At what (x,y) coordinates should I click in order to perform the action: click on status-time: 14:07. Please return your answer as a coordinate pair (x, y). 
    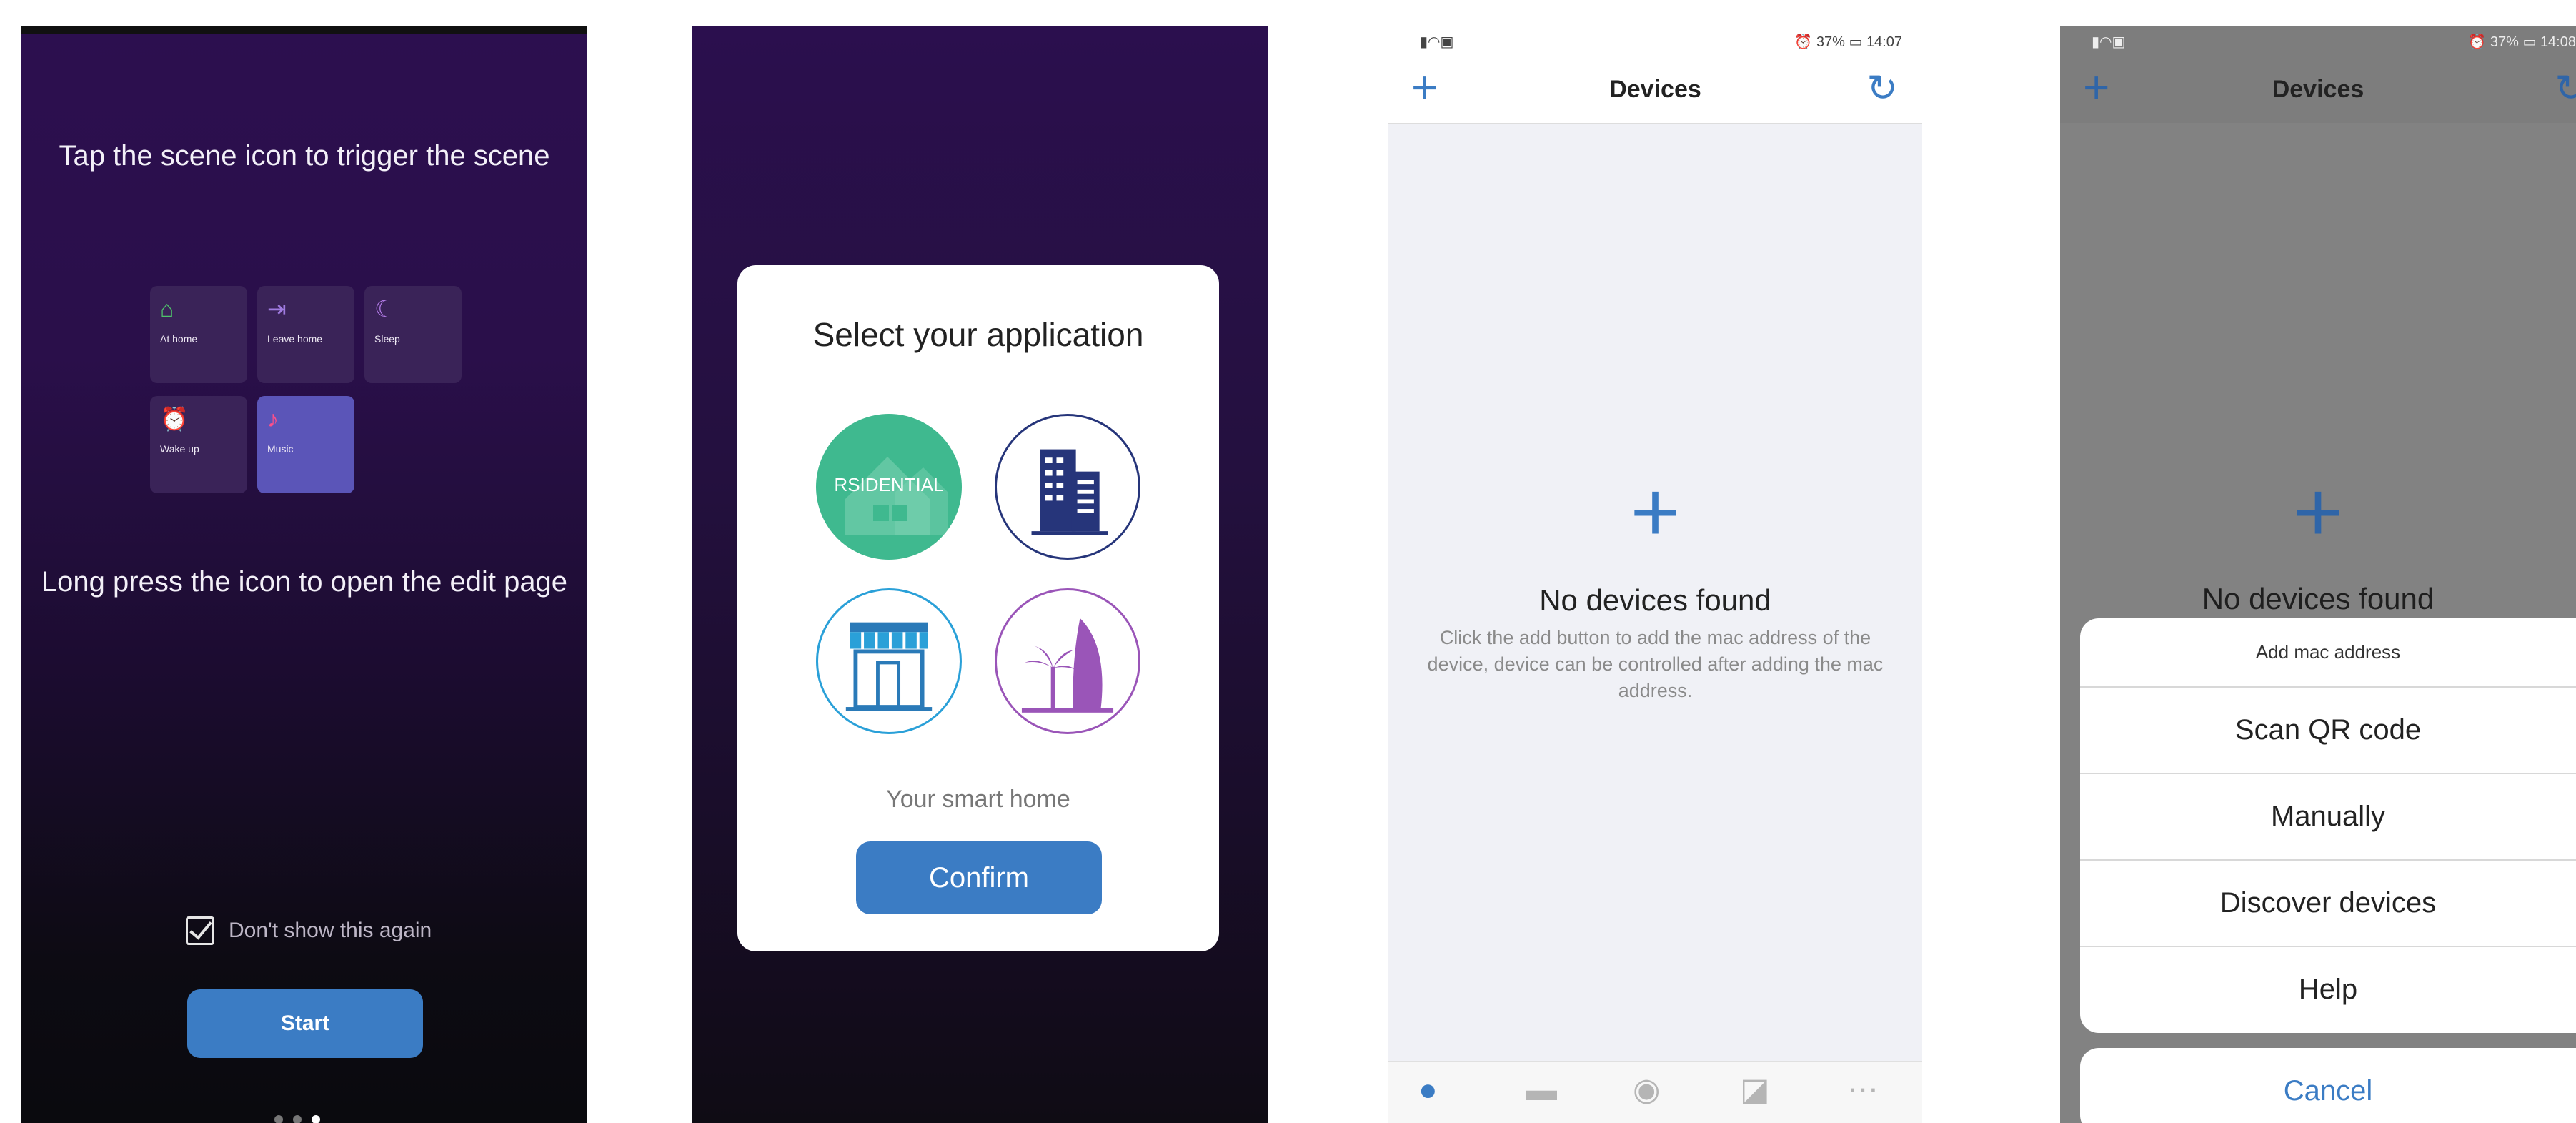
    Looking at the image, I should click on (1884, 42).